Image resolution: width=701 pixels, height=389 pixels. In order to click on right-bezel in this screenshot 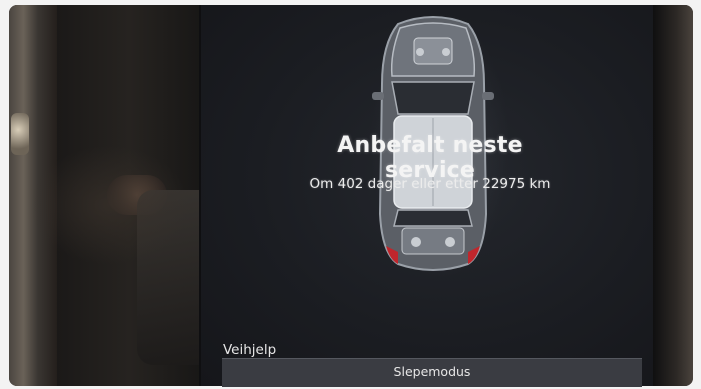, I will do `click(673, 195)`.